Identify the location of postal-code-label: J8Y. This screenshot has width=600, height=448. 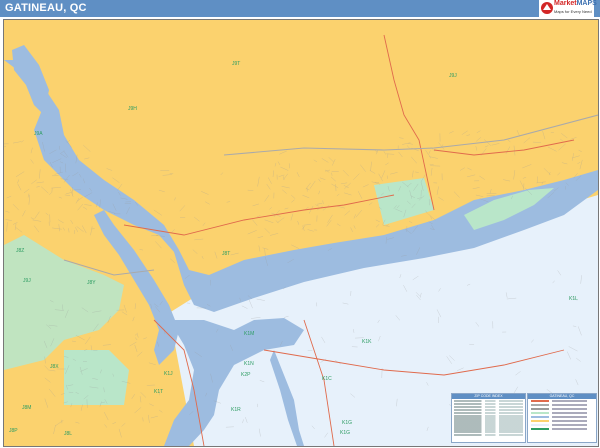
(91, 283).